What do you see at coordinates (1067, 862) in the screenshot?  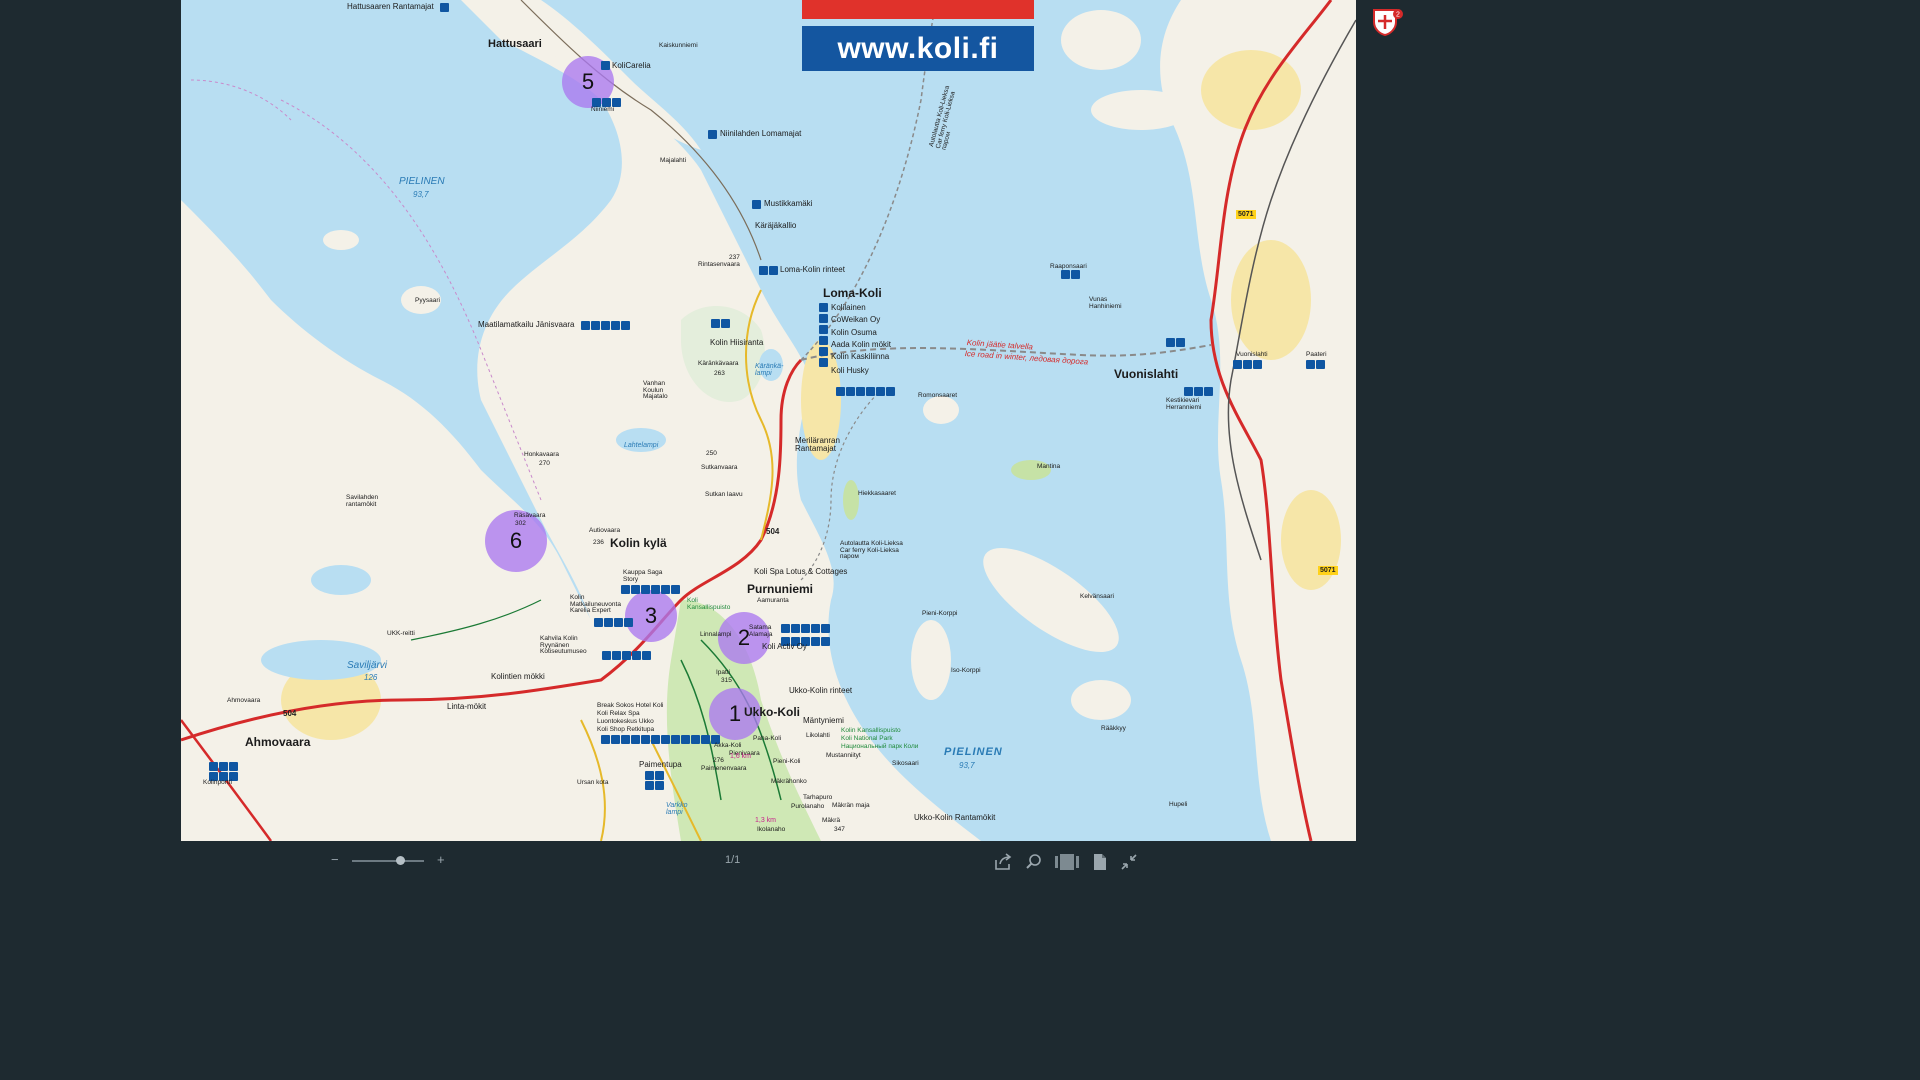 I see `thumbnails-icon` at bounding box center [1067, 862].